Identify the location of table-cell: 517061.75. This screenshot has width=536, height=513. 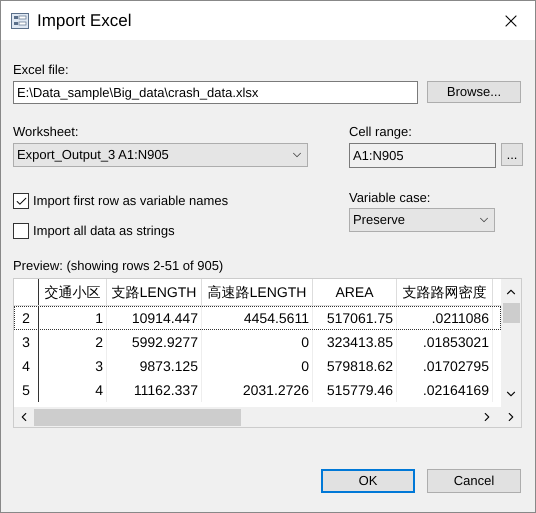
(355, 318).